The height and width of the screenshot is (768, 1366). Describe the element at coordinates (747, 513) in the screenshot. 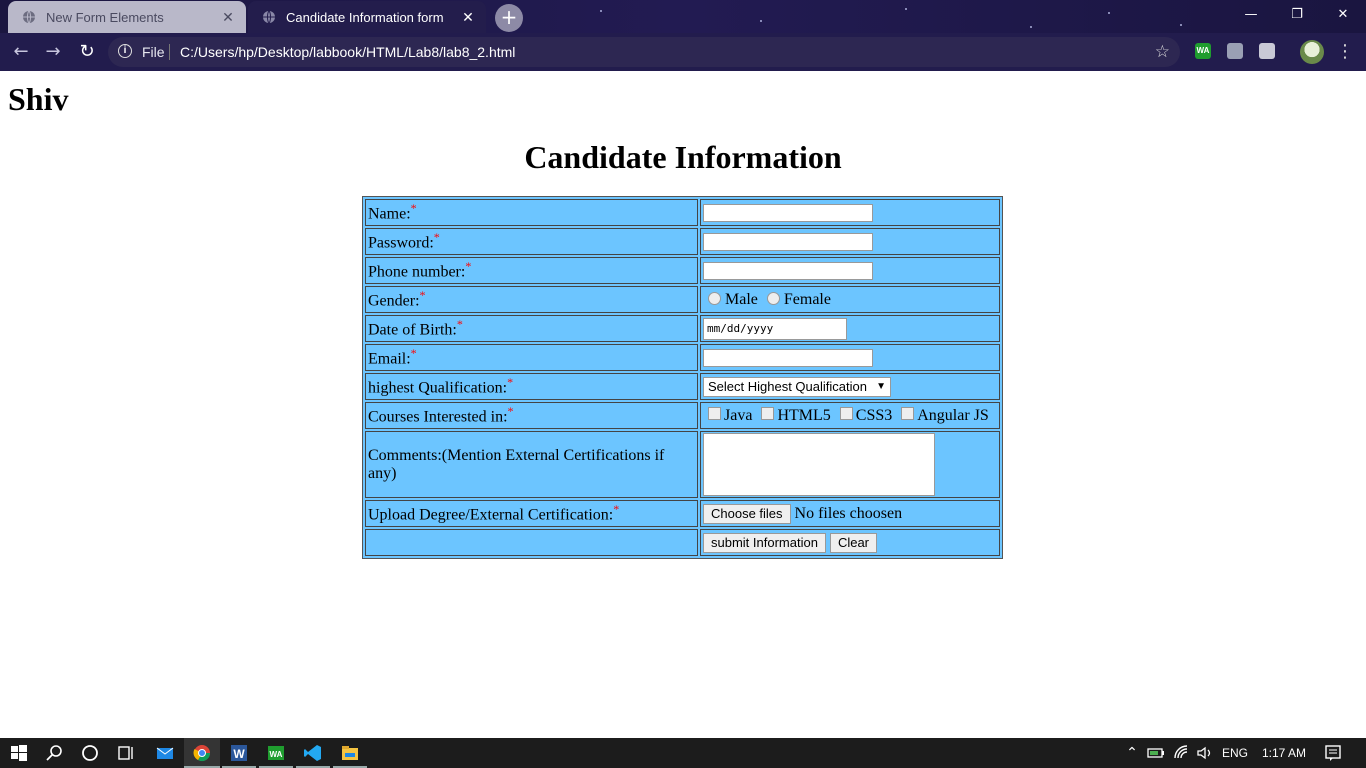

I see `choose-files-button: Choose files` at that location.